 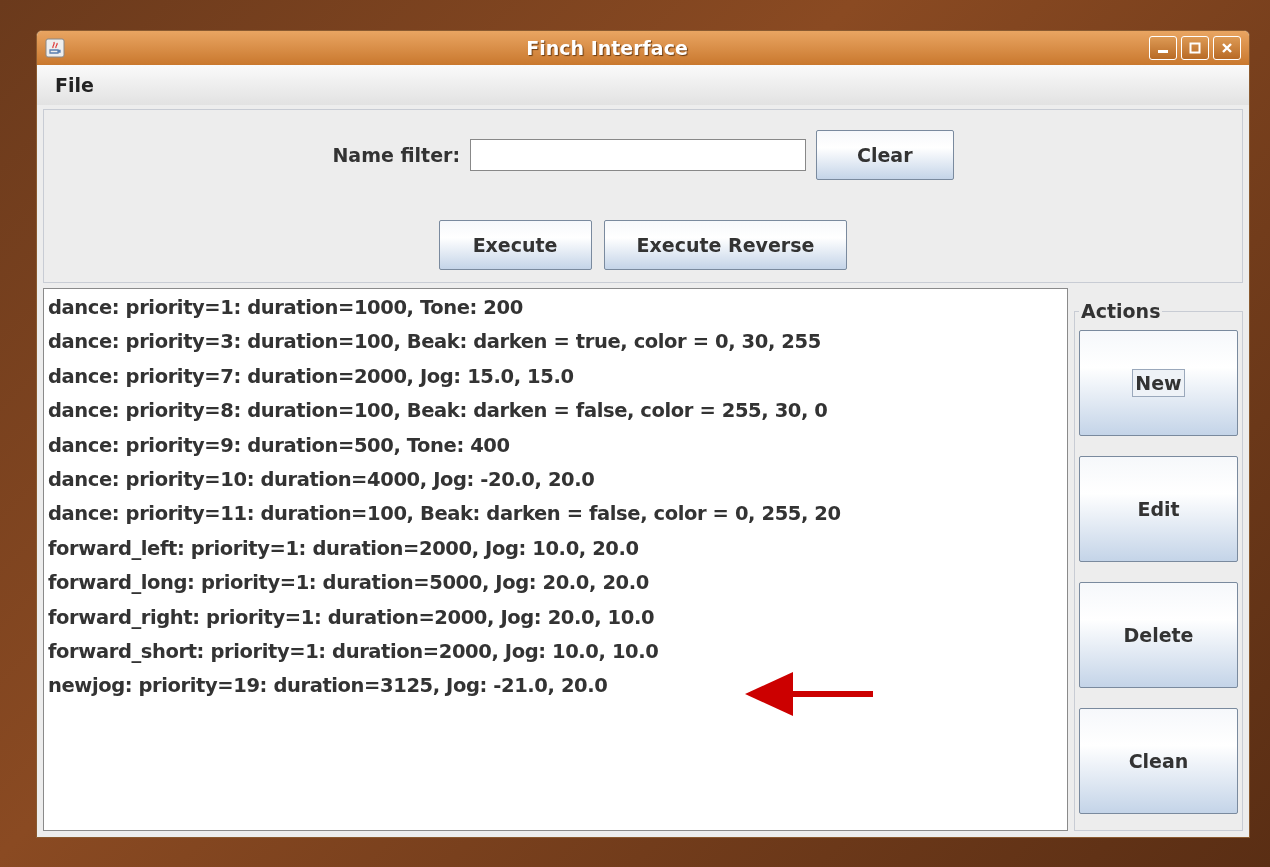 I want to click on maximize-icon, so click(x=1195, y=48).